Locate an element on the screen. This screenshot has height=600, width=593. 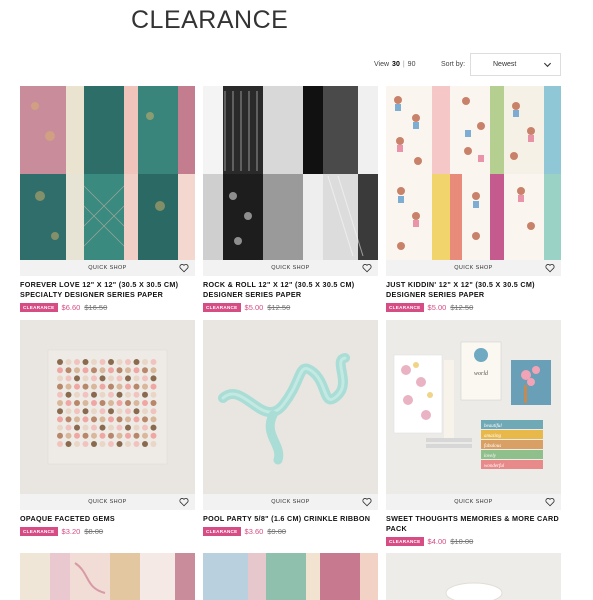
view-option-30: 30 is located at coordinates (396, 64).